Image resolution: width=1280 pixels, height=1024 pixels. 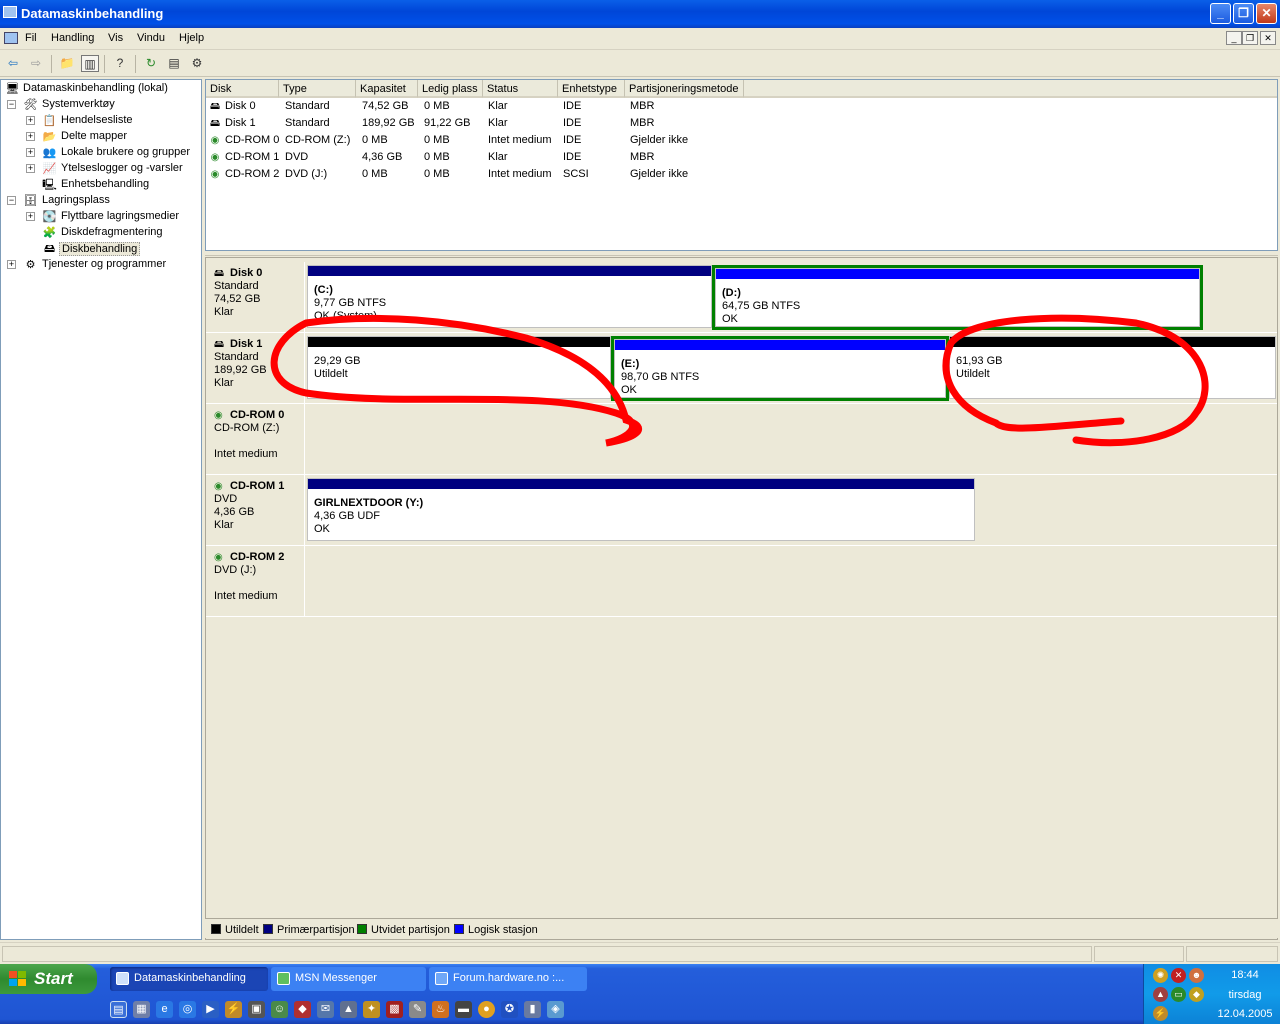 What do you see at coordinates (118, 1009) in the screenshot?
I see `show-desktop-icon: ▤` at bounding box center [118, 1009].